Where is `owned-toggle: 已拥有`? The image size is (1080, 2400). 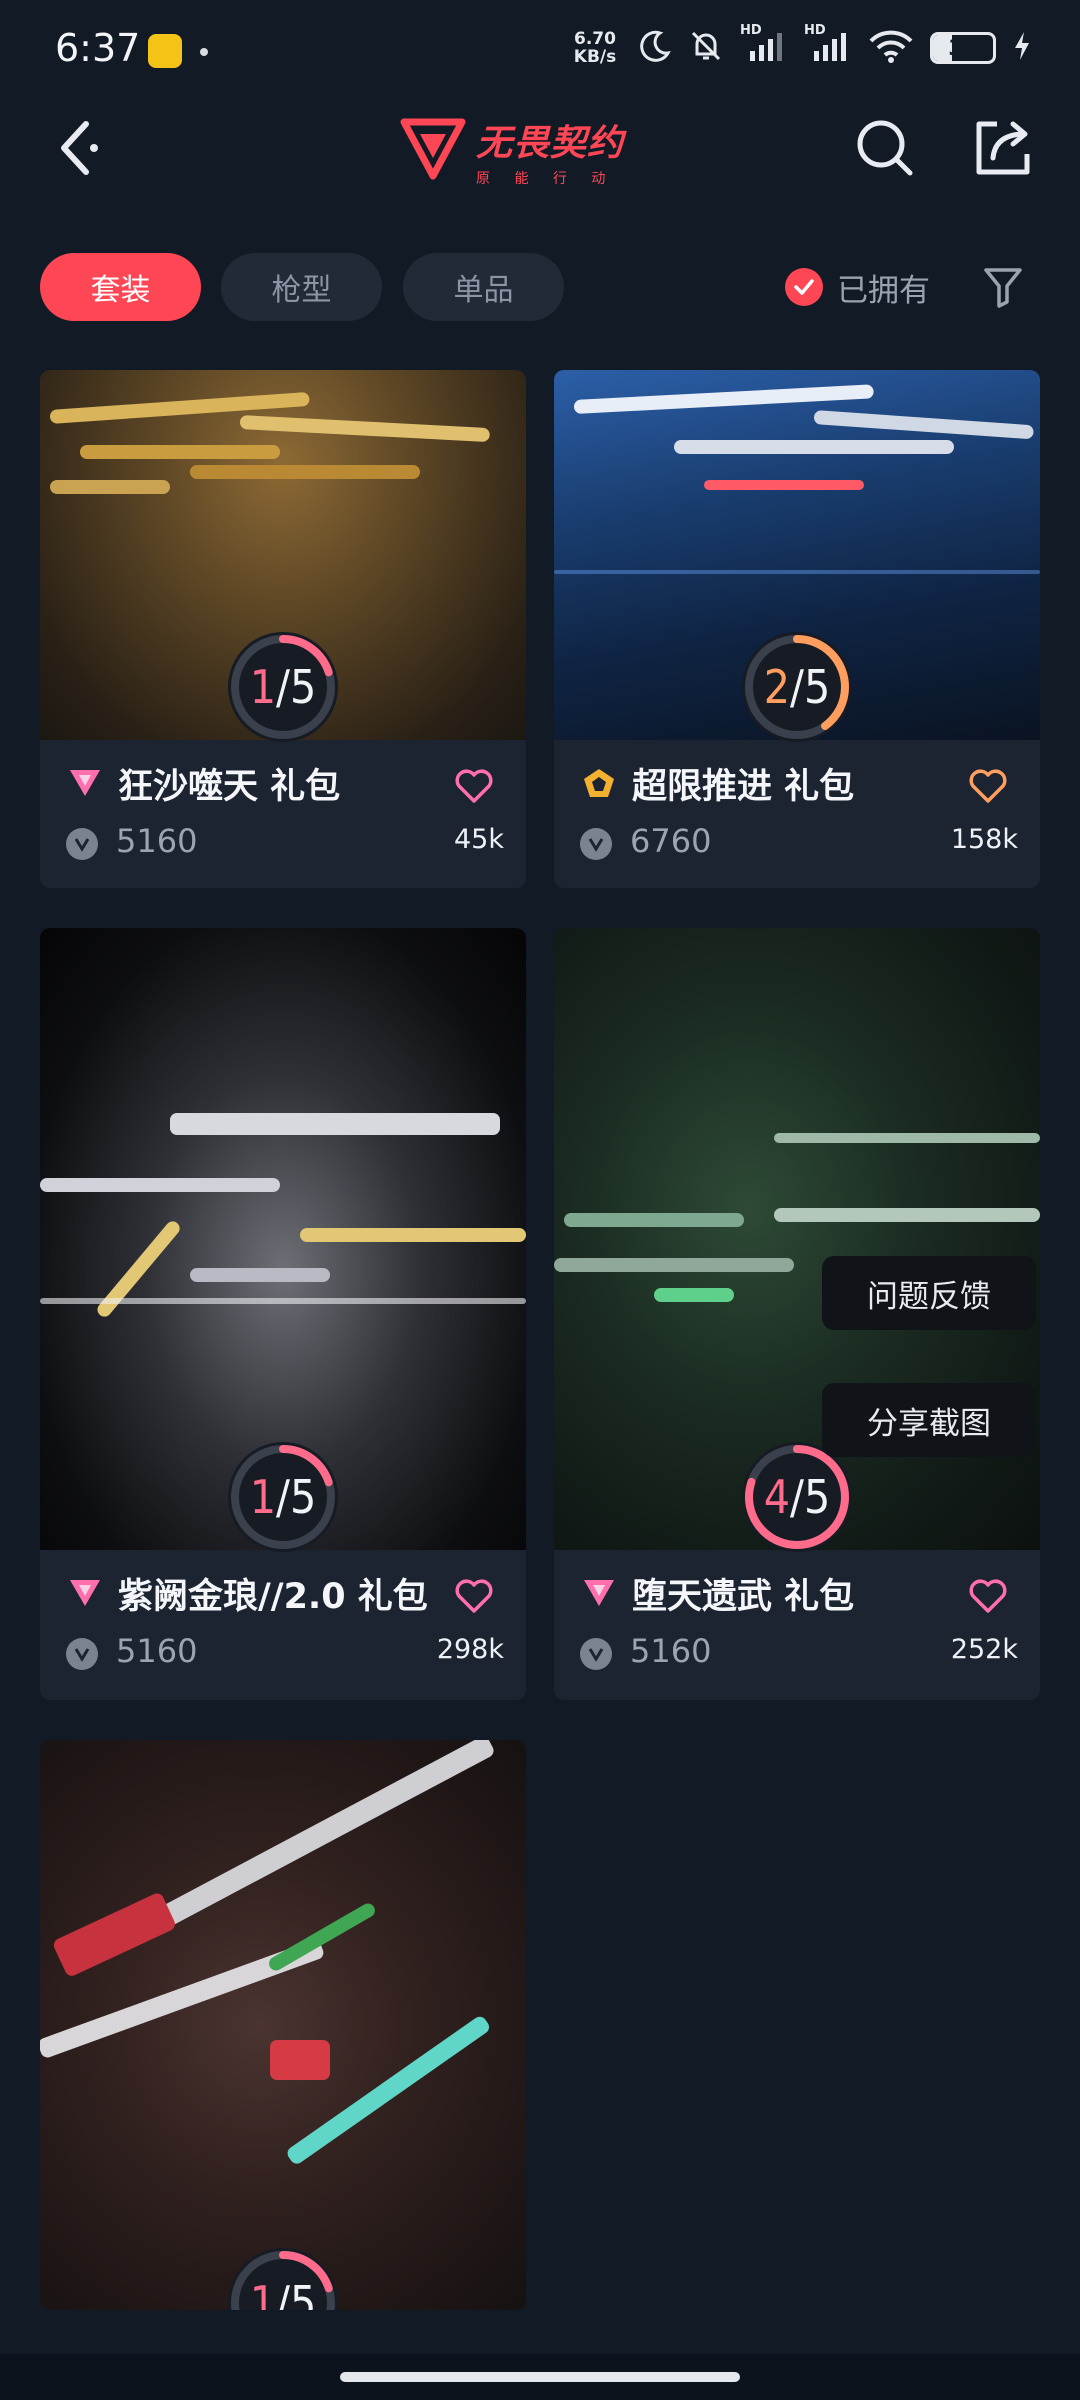
owned-toggle: 已拥有 is located at coordinates (857, 287).